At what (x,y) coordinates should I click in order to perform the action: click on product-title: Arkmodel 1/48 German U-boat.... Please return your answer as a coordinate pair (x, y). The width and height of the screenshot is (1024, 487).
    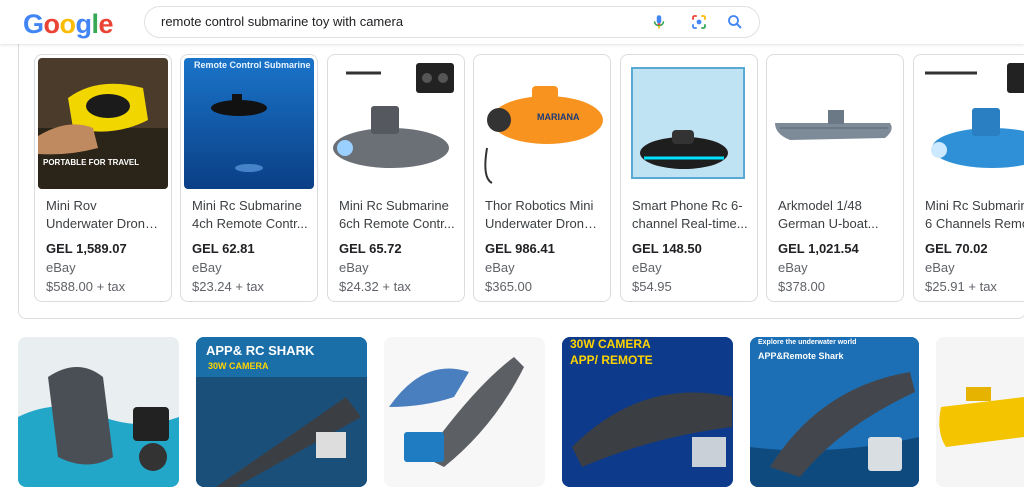
    Looking at the image, I should click on (828, 214).